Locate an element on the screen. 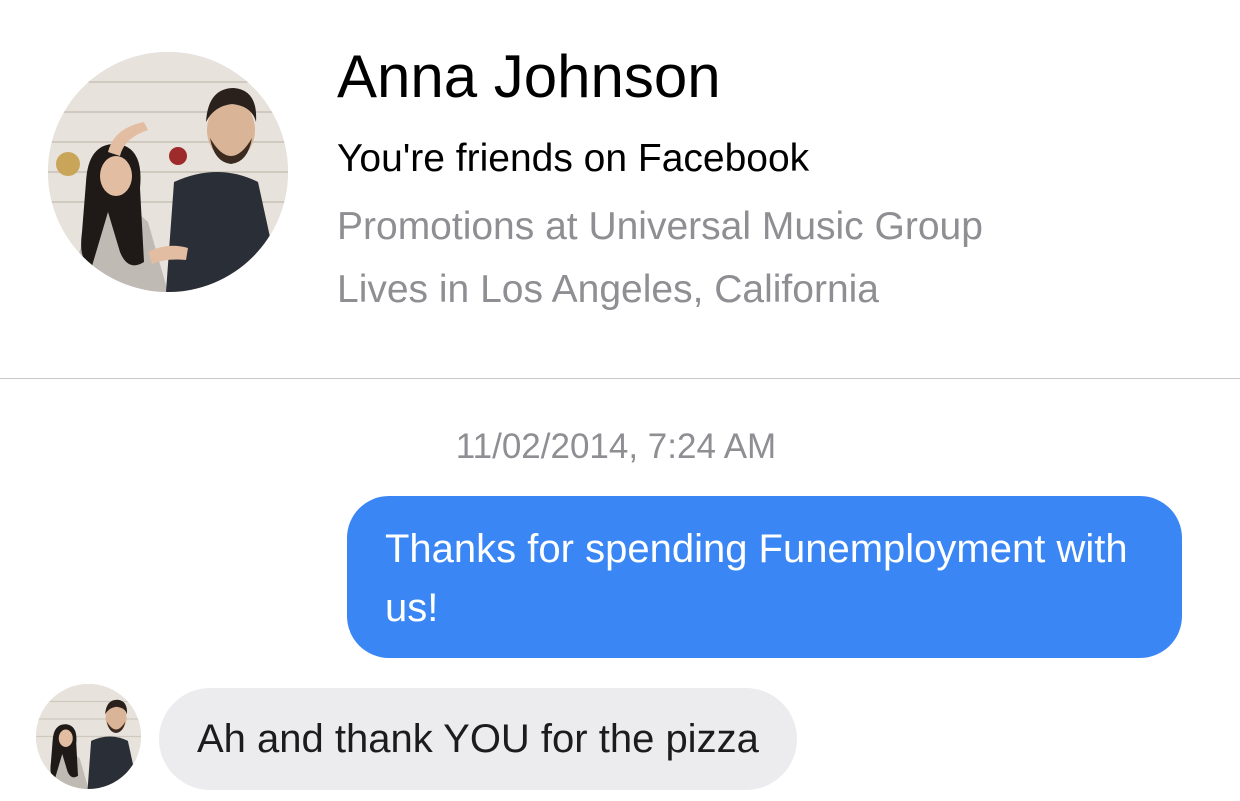  sender-avatar is located at coordinates (88, 736).